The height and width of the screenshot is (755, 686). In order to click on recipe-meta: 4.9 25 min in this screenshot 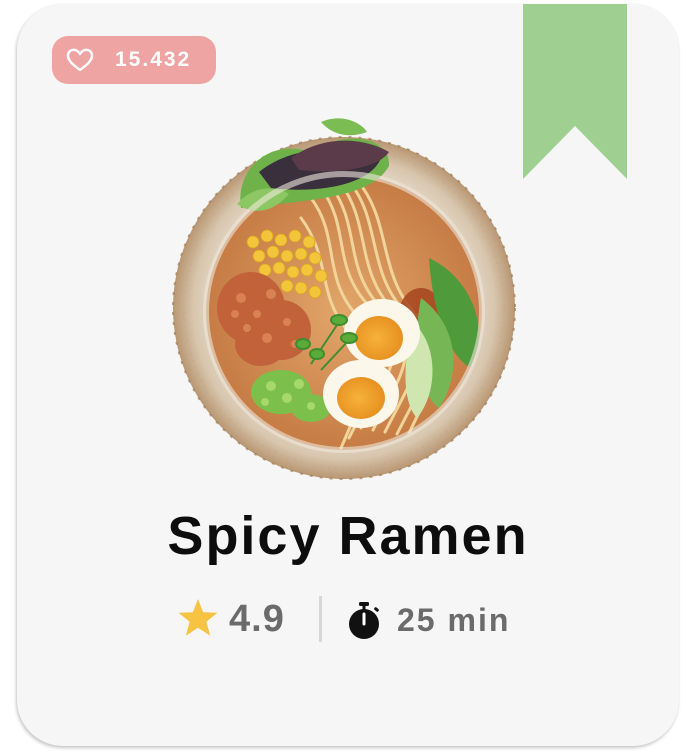, I will do `click(357, 618)`.